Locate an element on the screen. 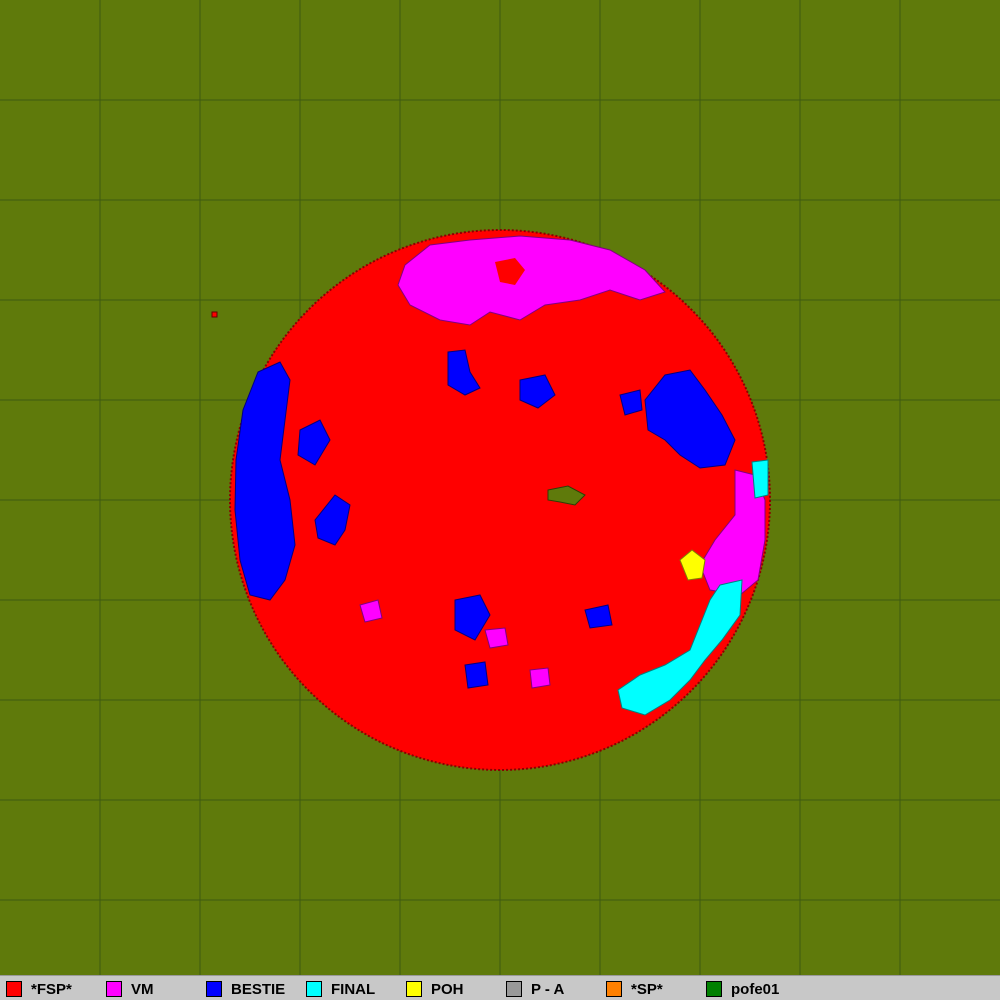  legend-label: BESTIE is located at coordinates (258, 989).